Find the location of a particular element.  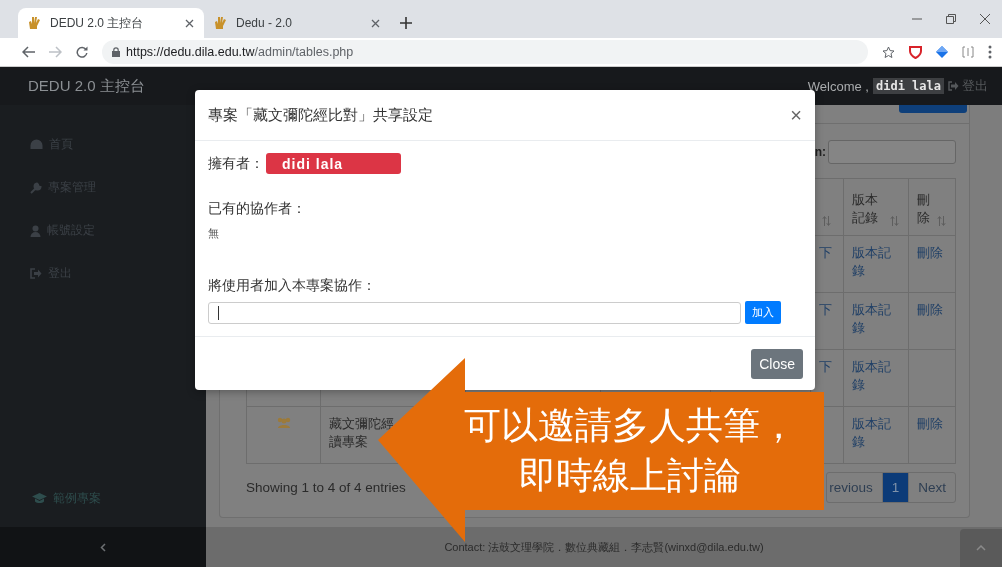

add-user-label: 將使用者加入本專案協作： is located at coordinates (292, 286).